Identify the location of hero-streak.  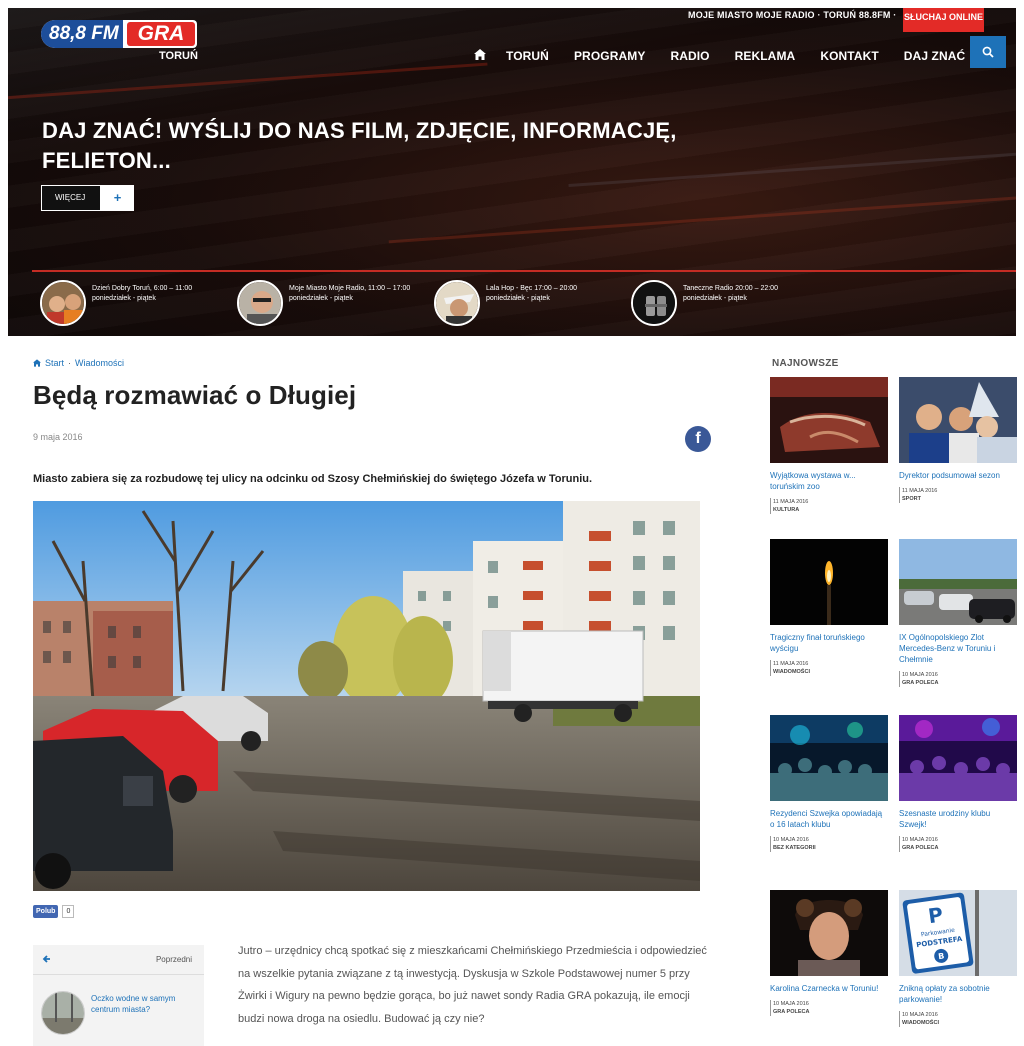
(702, 219).